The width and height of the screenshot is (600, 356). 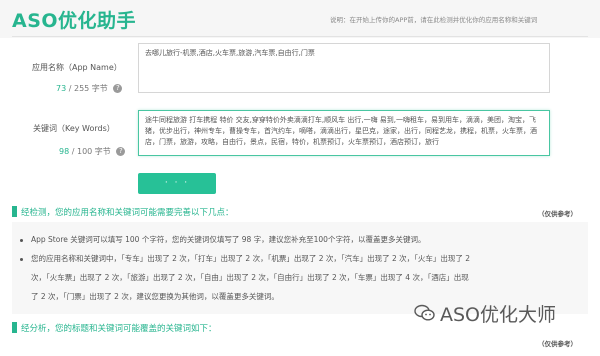 What do you see at coordinates (61, 88) in the screenshot?
I see `app-name-count: 73` at bounding box center [61, 88].